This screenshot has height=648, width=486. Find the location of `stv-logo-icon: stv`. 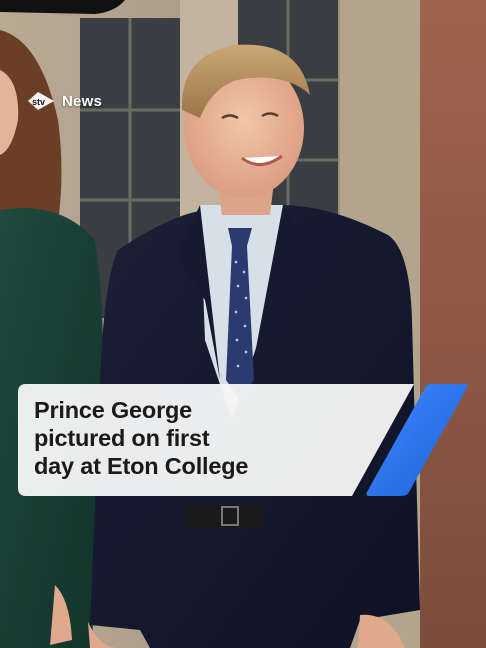

stv-logo-icon: stv is located at coordinates (41, 101).